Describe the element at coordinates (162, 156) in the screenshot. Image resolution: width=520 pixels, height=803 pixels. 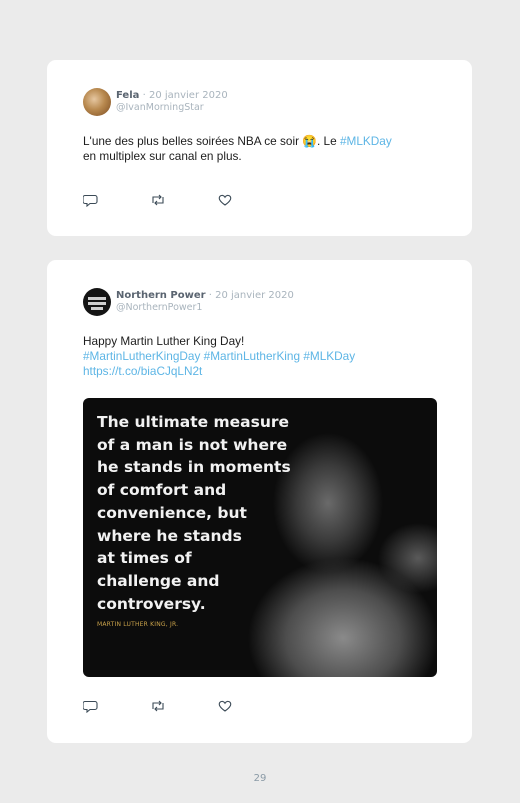
I see `tweet-text-end: en multiplex sur canal en plus.` at that location.